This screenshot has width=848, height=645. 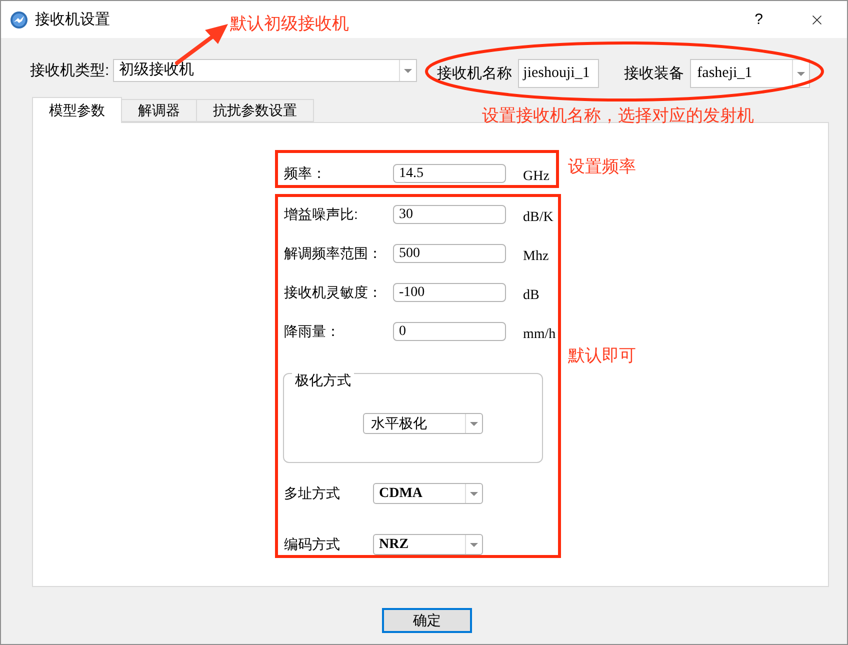 I want to click on unit-label: dB/K, so click(x=538, y=217).